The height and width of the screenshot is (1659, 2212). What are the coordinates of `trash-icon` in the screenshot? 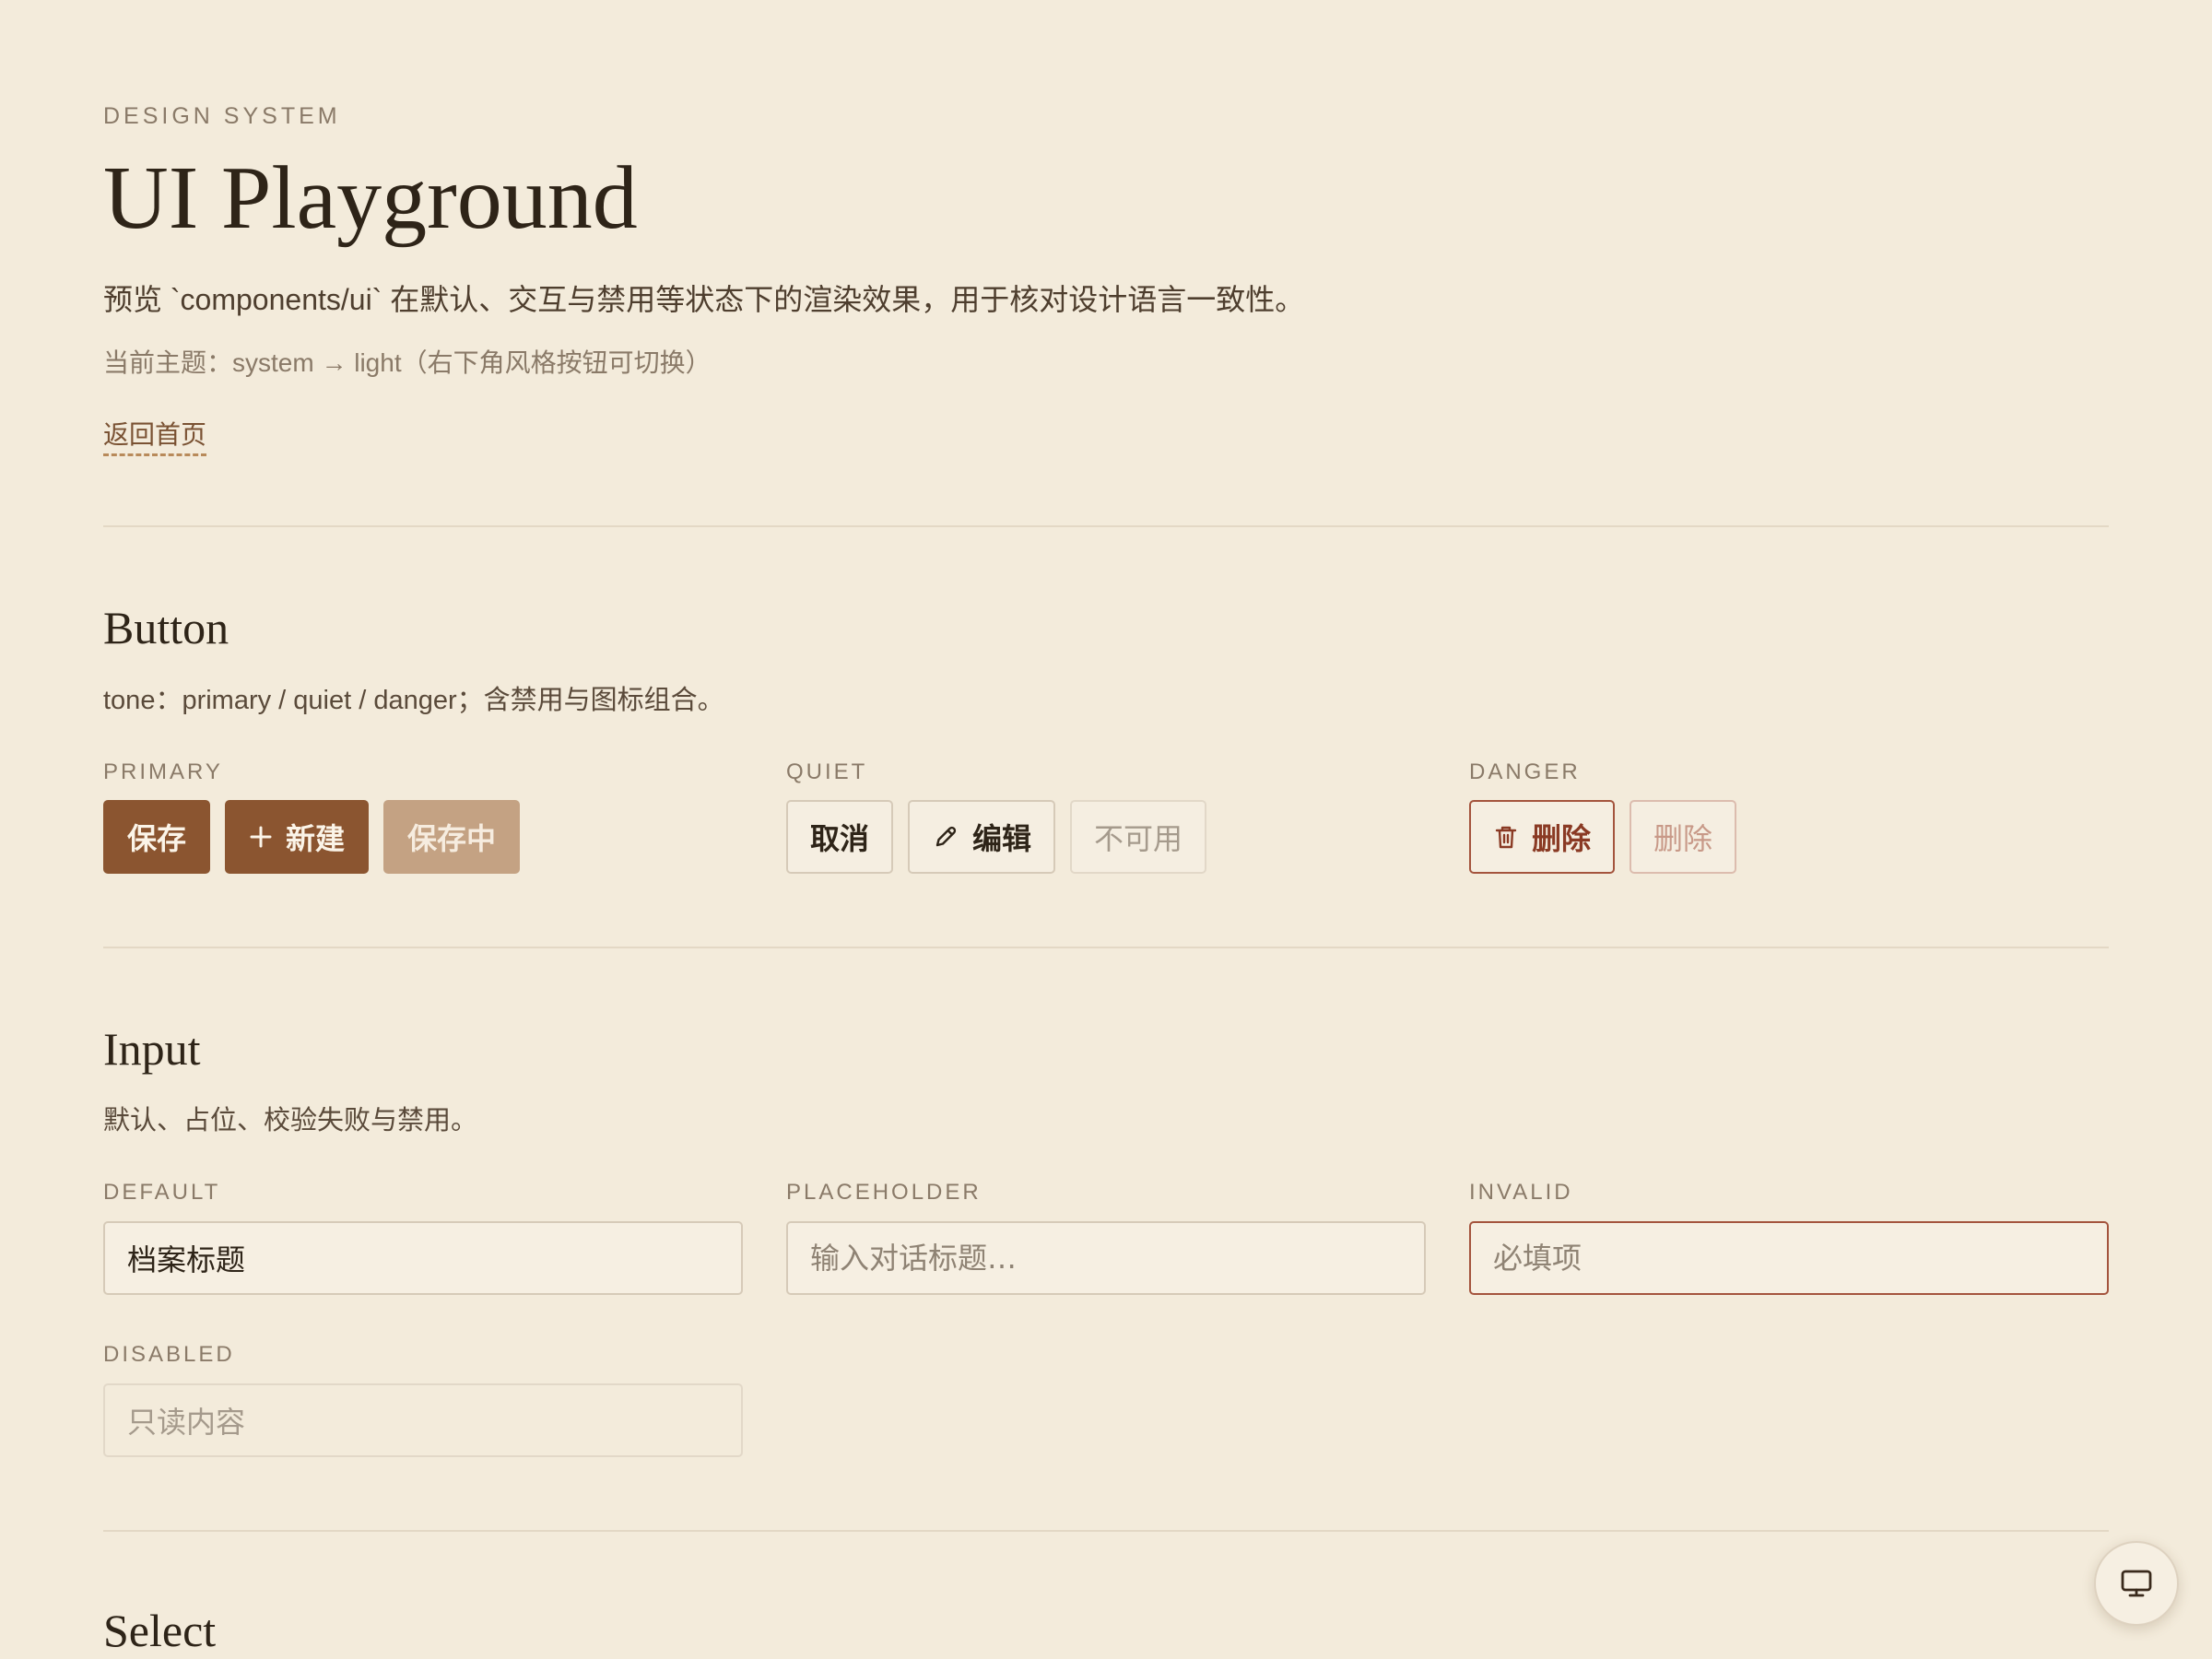 It's located at (1506, 837).